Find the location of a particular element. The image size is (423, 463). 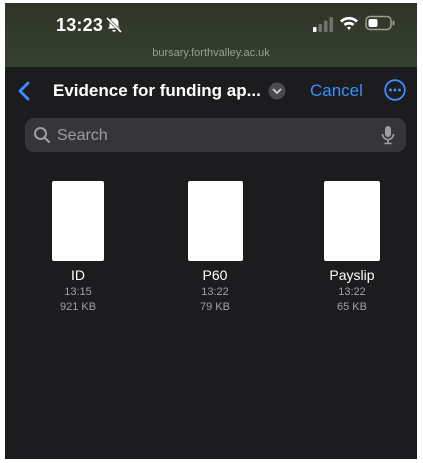

bell-slash-icon is located at coordinates (114, 25).